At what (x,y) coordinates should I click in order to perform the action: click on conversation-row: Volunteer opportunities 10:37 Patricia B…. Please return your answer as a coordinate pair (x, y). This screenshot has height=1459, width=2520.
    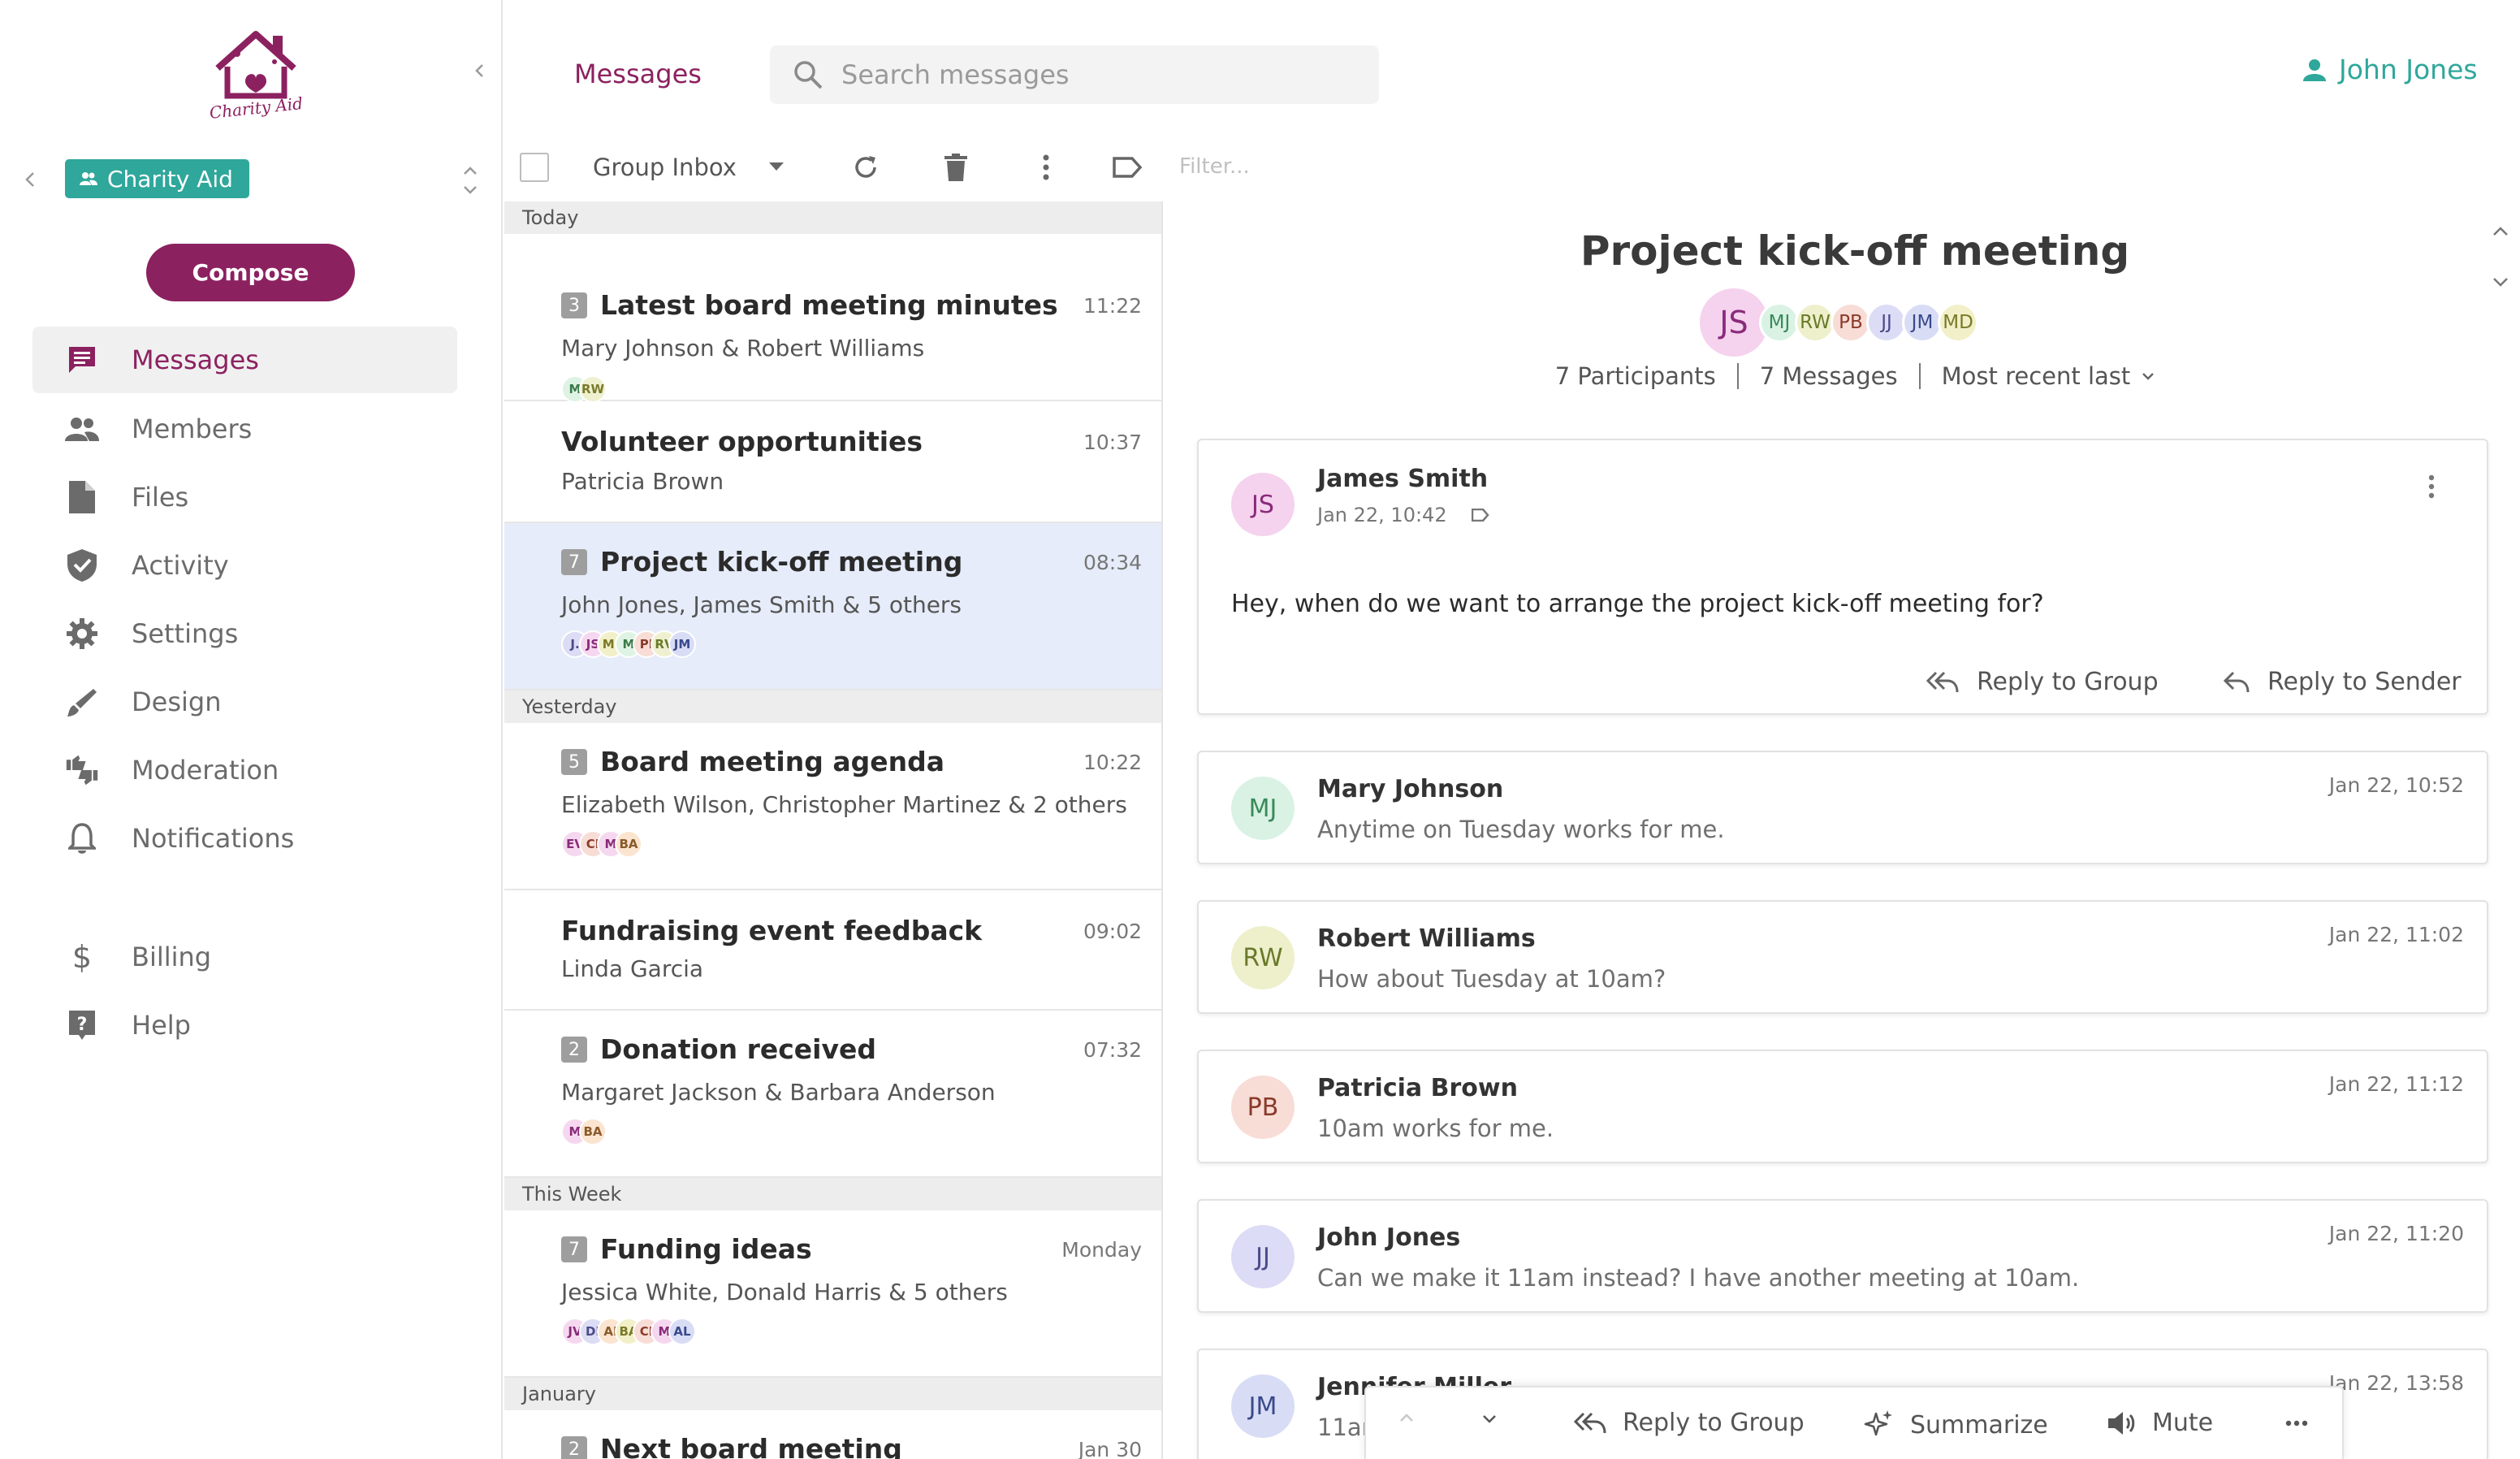
    Looking at the image, I should click on (833, 462).